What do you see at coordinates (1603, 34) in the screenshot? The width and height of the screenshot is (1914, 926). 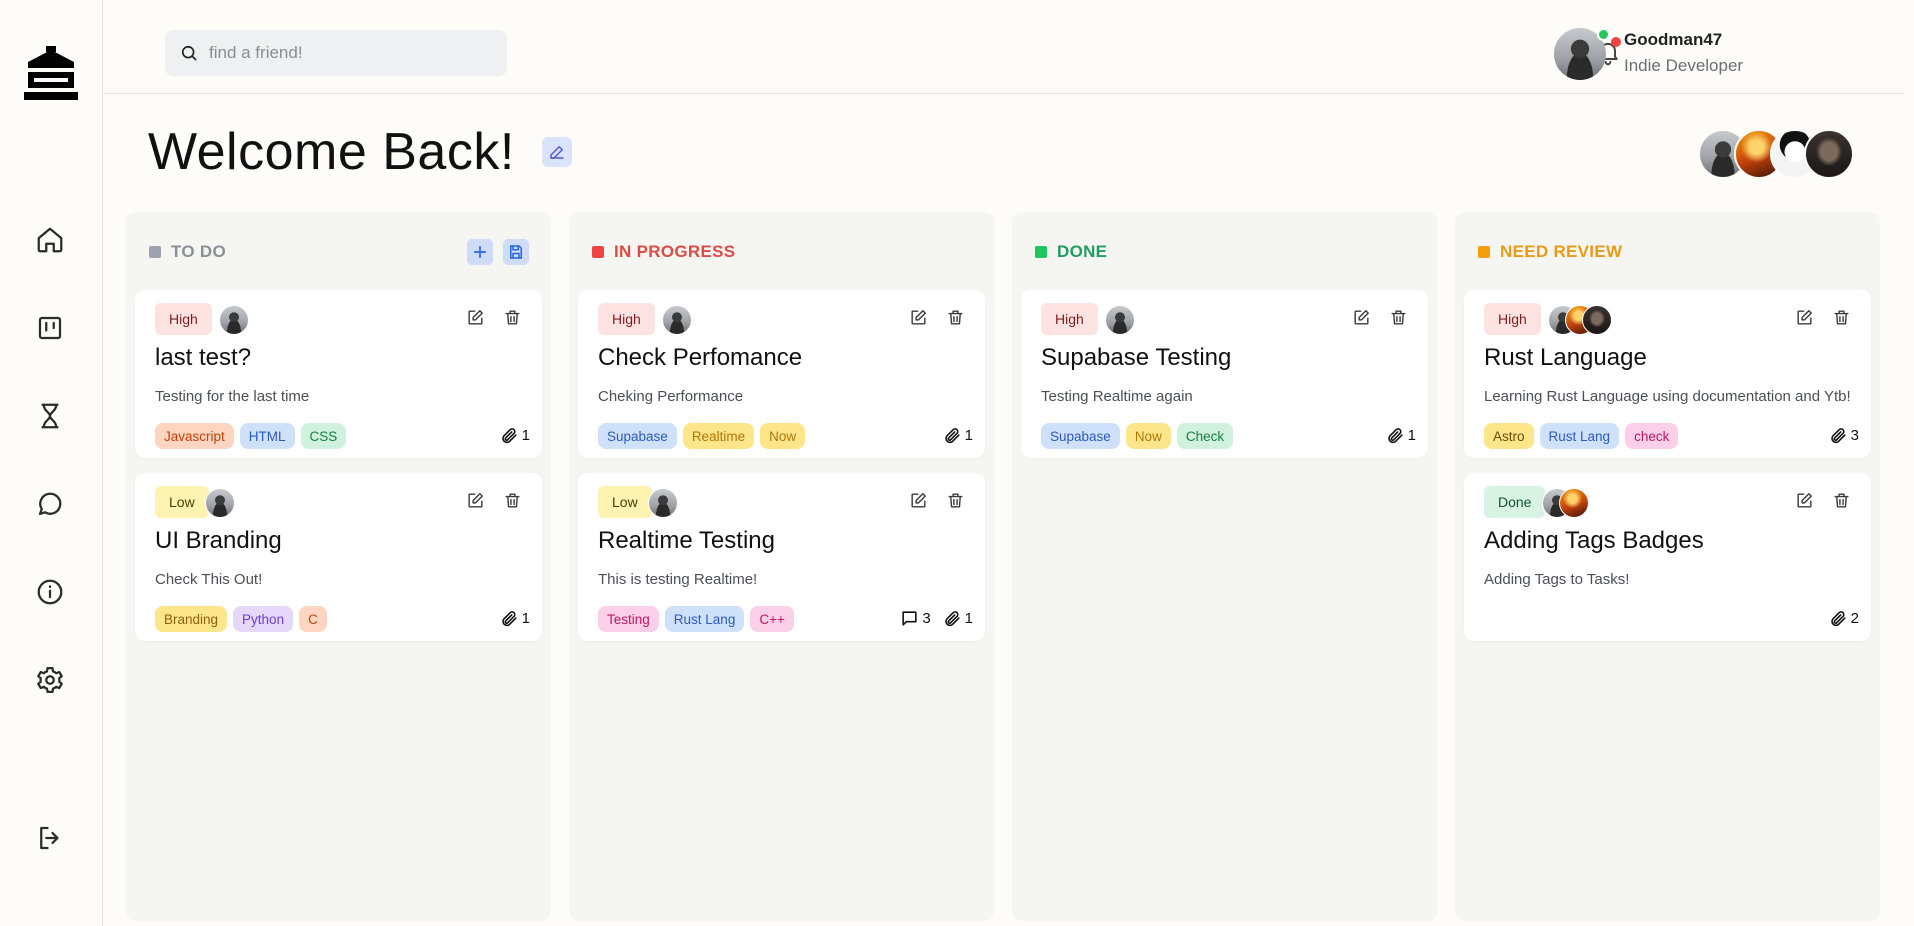 I see `online-status-dot` at bounding box center [1603, 34].